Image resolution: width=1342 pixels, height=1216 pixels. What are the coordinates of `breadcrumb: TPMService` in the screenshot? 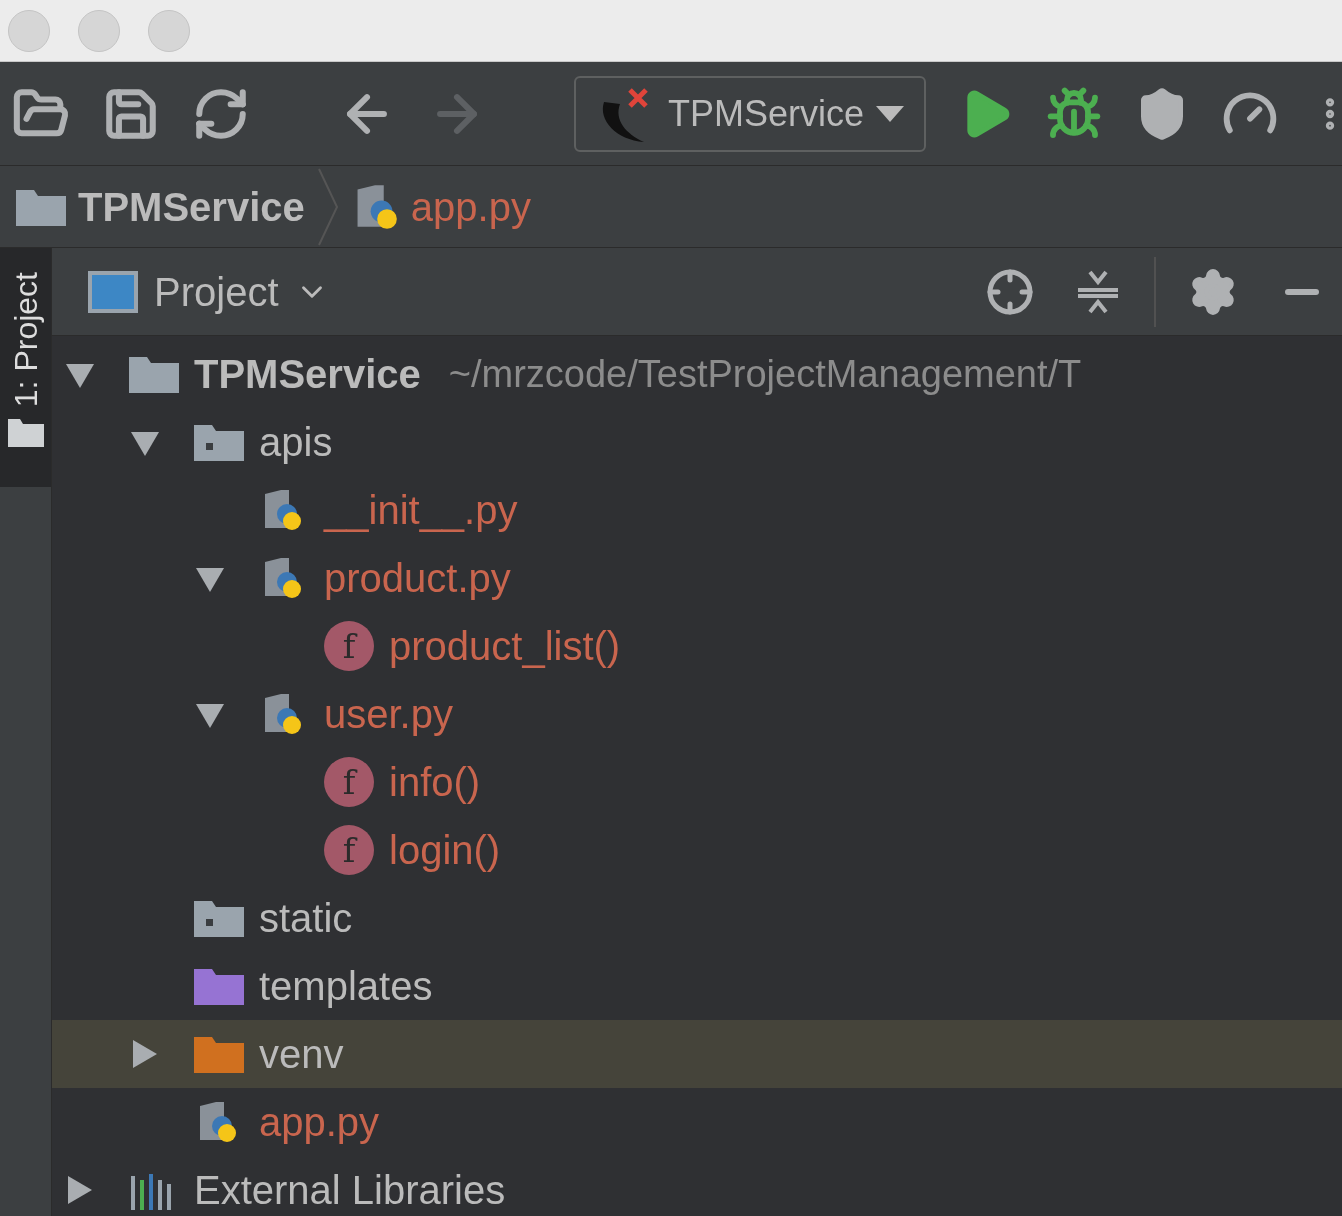 It's located at (191, 206).